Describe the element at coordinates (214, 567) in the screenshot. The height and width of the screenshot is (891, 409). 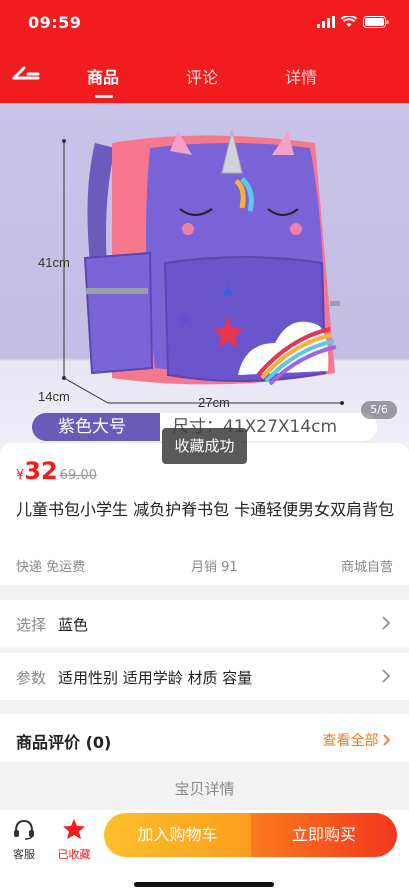
I see `monthly-sales: 月销 91` at that location.